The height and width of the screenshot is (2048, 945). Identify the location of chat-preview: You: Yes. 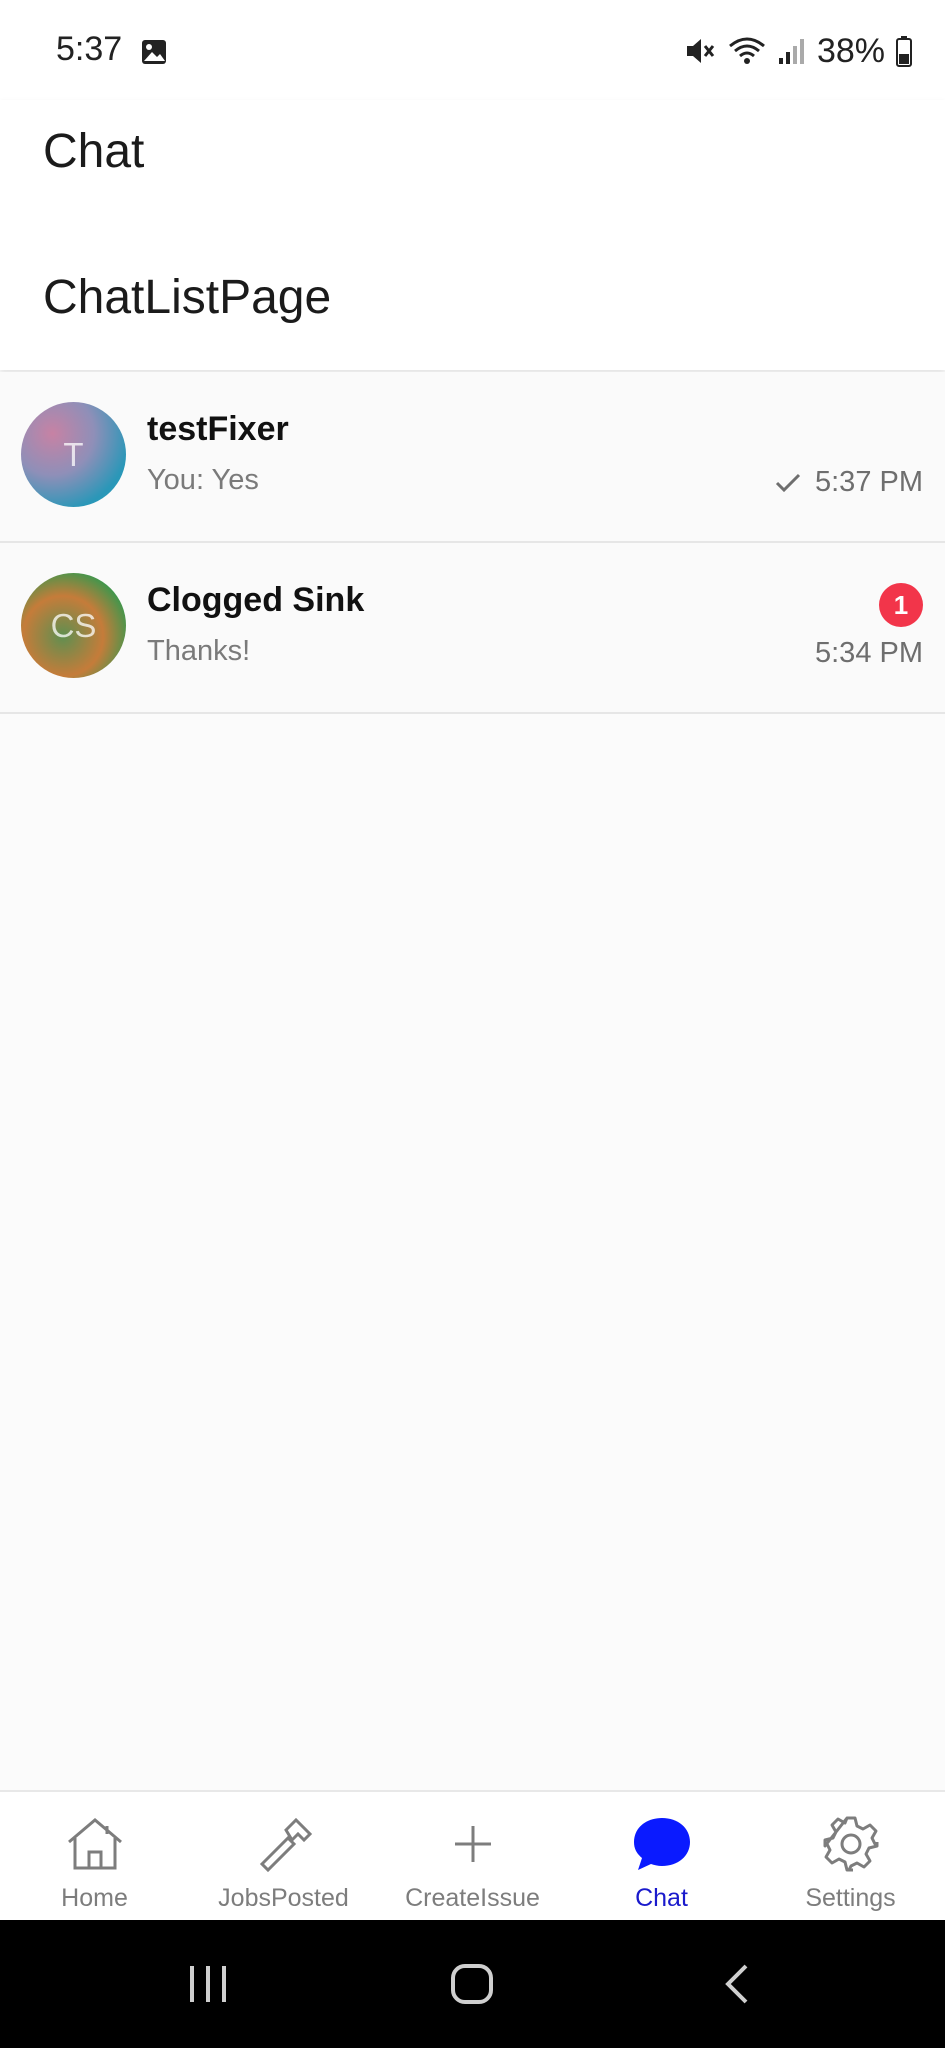
(203, 480).